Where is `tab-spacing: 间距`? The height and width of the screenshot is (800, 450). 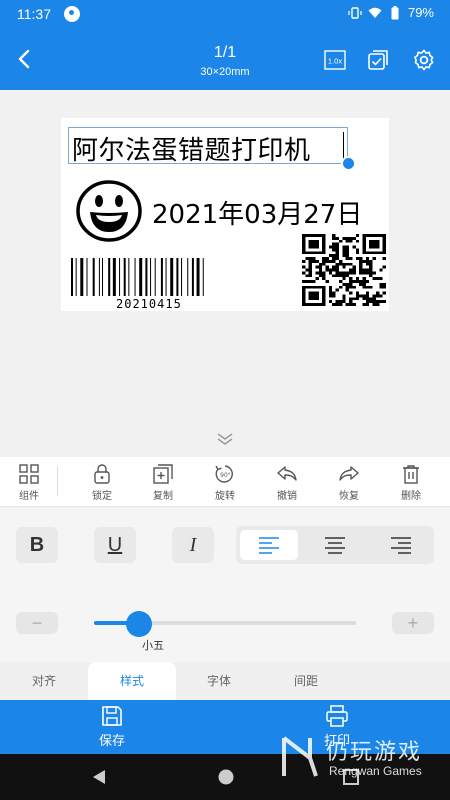
tab-spacing: 间距 is located at coordinates (306, 681).